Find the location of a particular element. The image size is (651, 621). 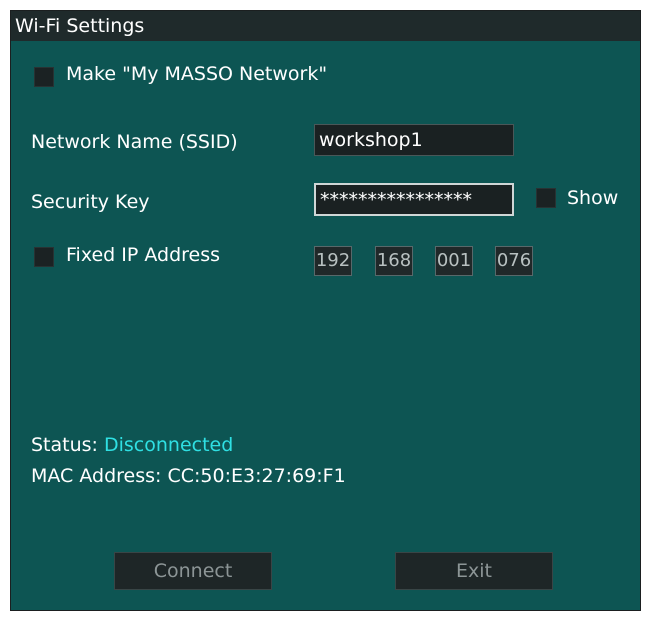

mac-address-line: MAC Address: CC:50:E3:27:69:F1 is located at coordinates (188, 476).